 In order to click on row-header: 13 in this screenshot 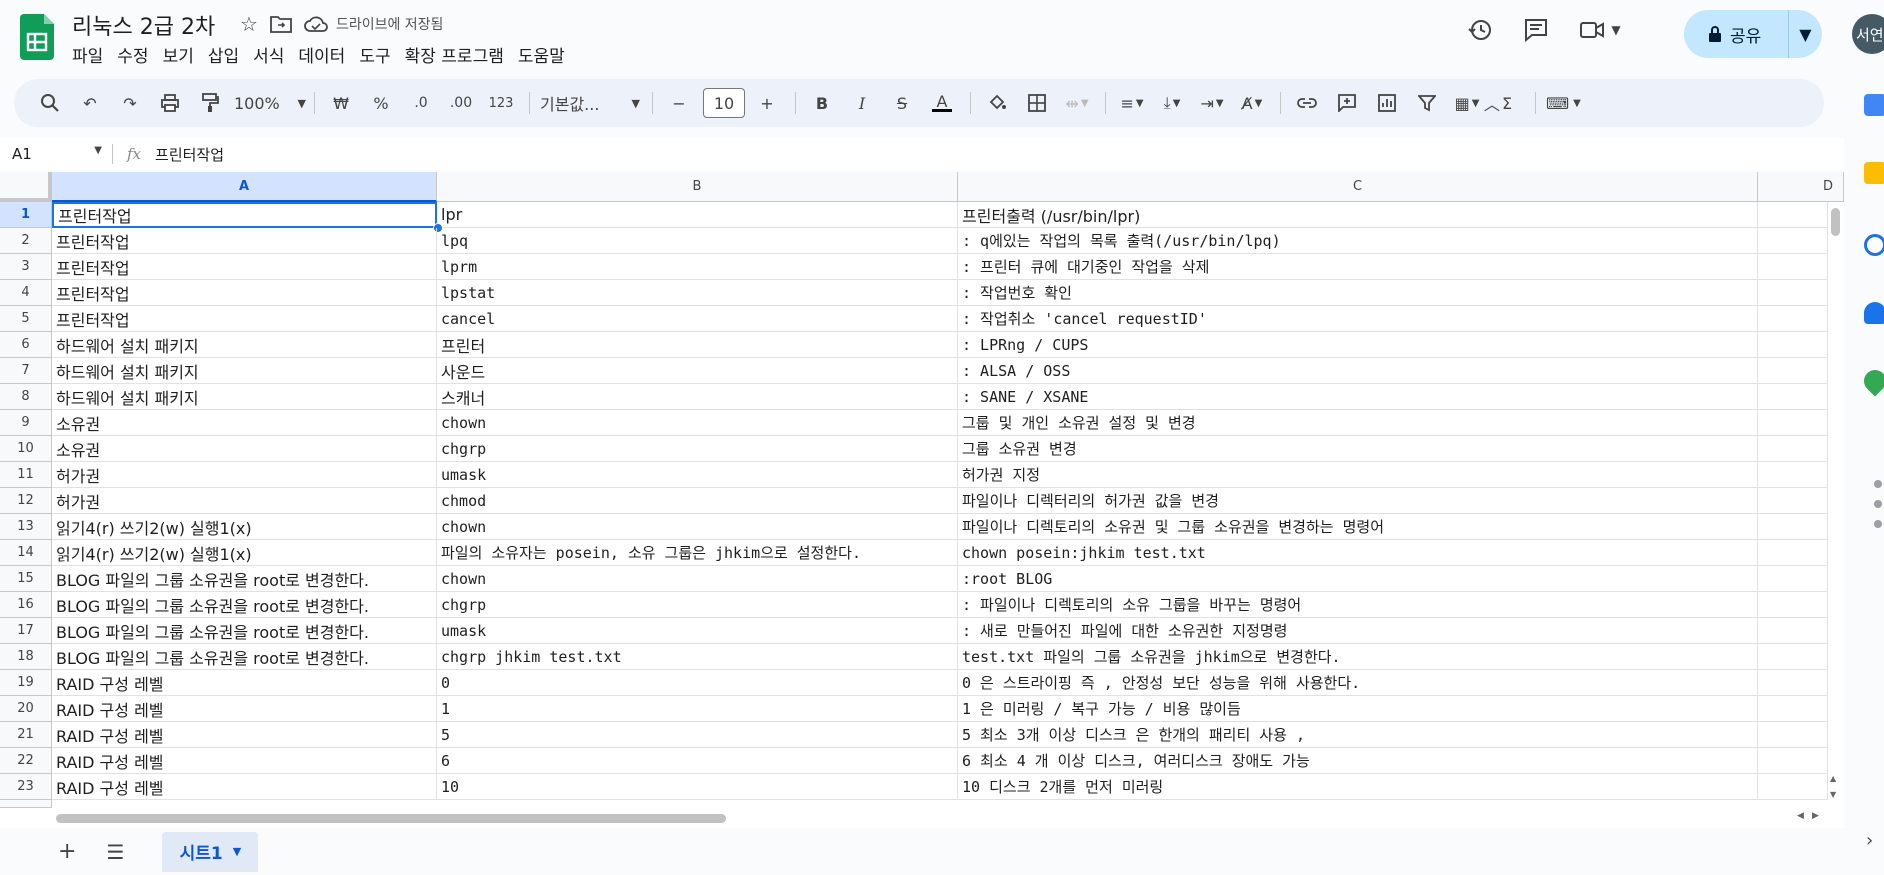, I will do `click(26, 527)`.